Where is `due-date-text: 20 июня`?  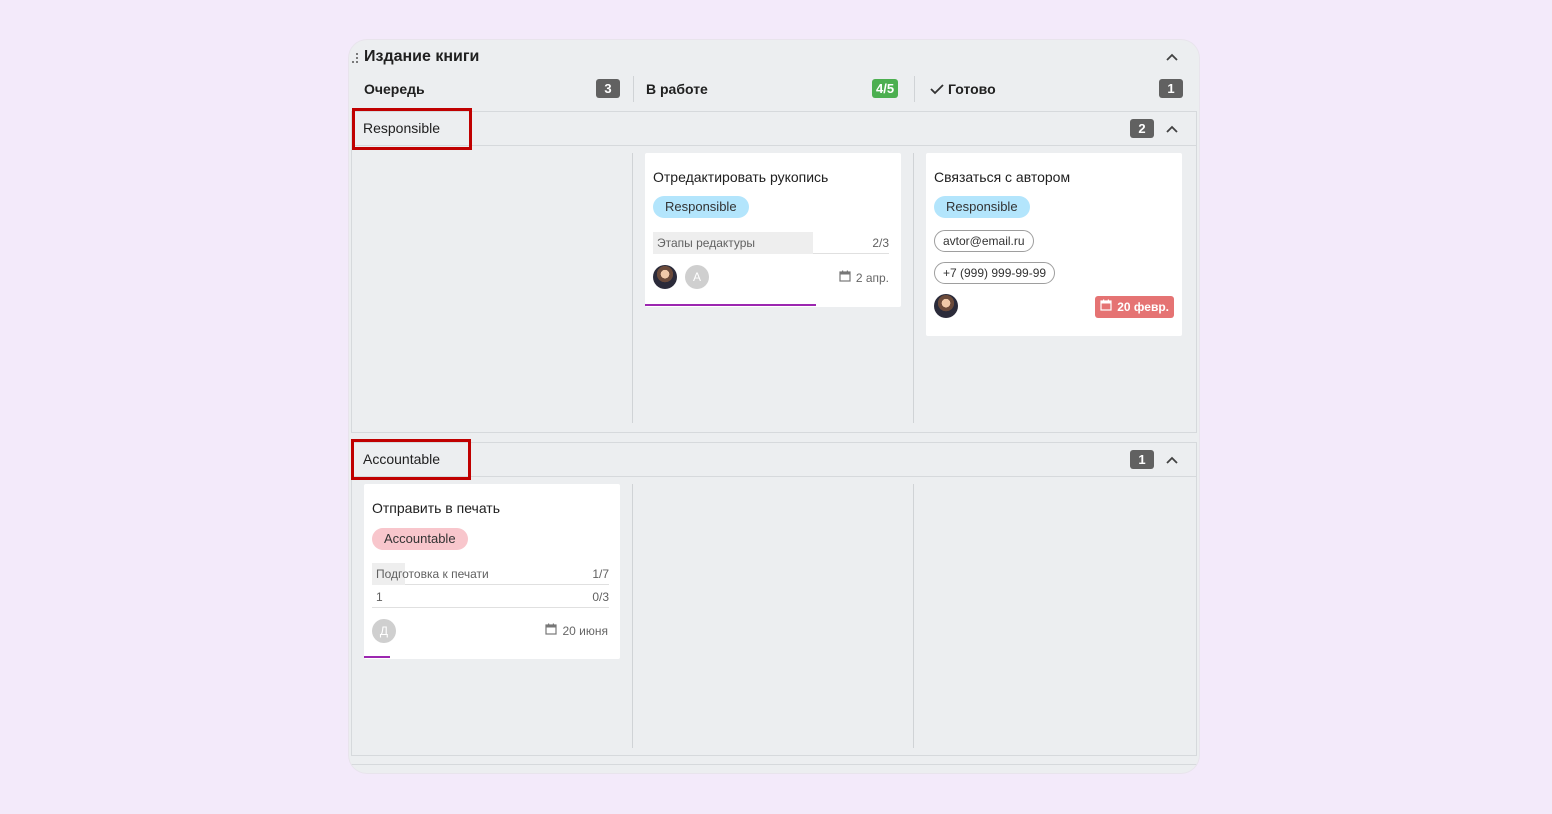 due-date-text: 20 июня is located at coordinates (585, 631).